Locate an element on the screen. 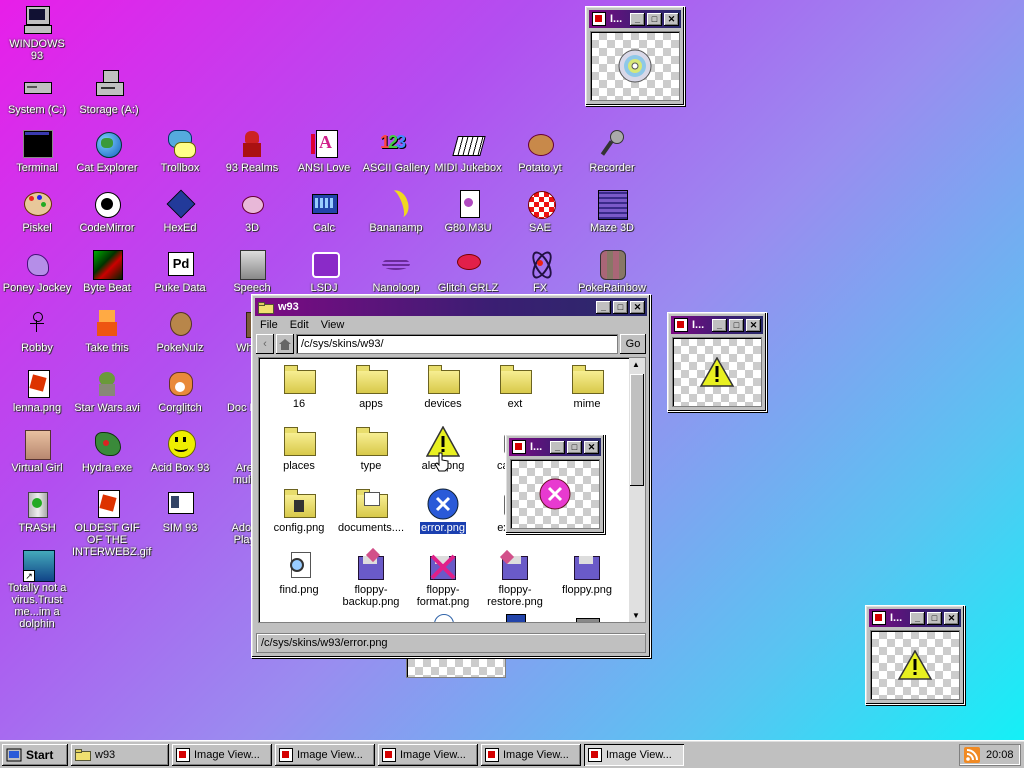 The width and height of the screenshot is (1024, 768). desktop-icon-trollbox: Trollbox is located at coordinates (180, 151).